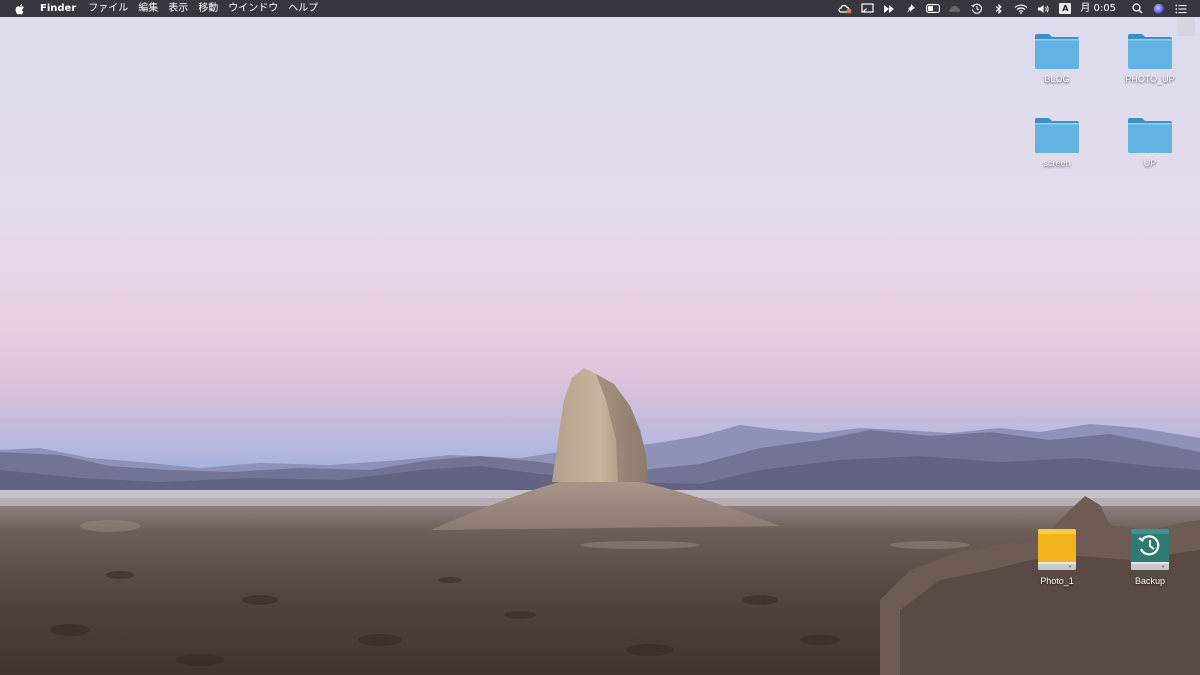 This screenshot has width=1200, height=675. I want to click on external-drive-icon, so click(1057, 550).